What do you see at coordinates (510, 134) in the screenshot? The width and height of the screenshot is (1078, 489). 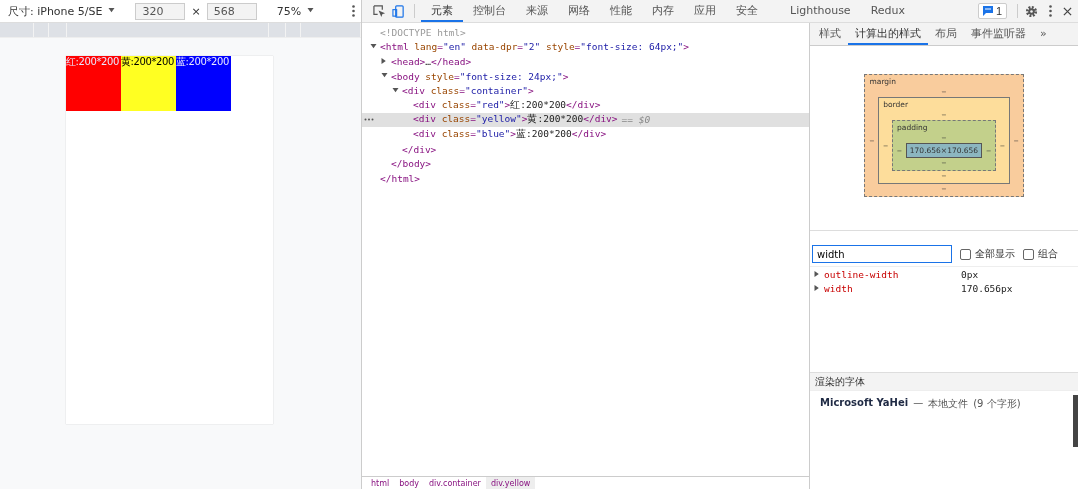 I see `element-tag: <div class="blue">蓝:200*200</div>` at bounding box center [510, 134].